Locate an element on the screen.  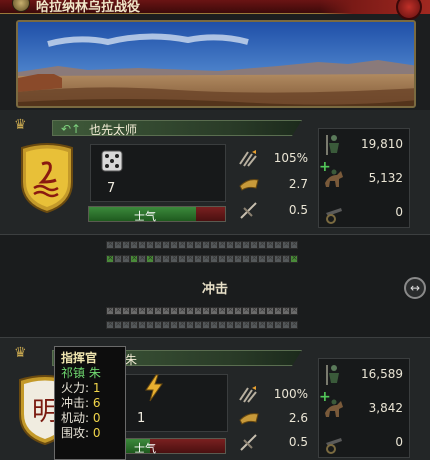
swap-view-button: ↔ is located at coordinates (415, 288).